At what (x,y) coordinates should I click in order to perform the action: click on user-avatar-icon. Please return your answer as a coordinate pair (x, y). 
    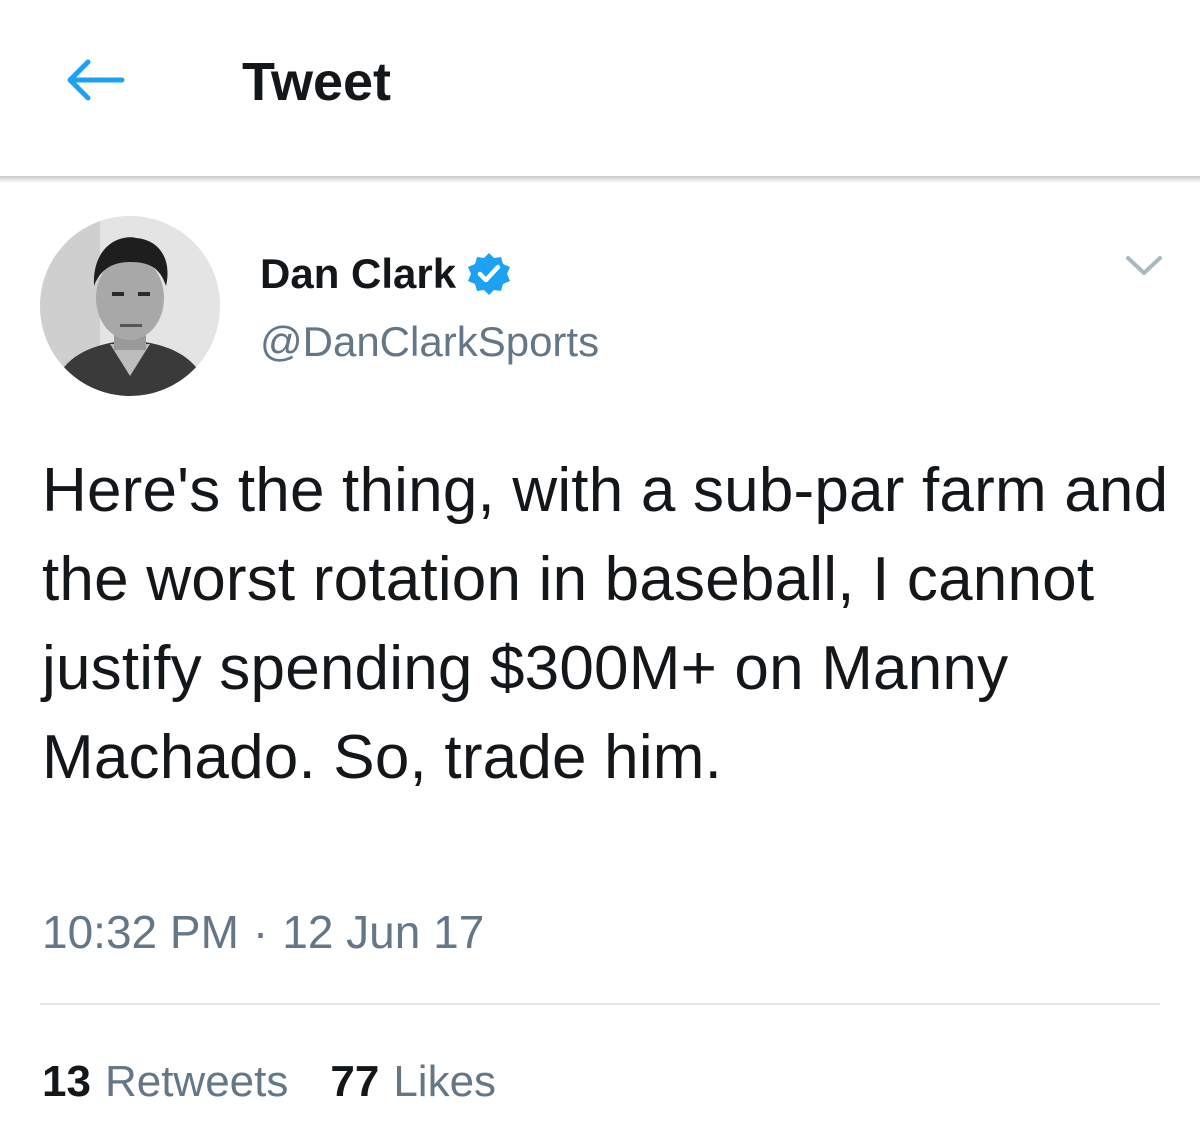
    Looking at the image, I should click on (130, 306).